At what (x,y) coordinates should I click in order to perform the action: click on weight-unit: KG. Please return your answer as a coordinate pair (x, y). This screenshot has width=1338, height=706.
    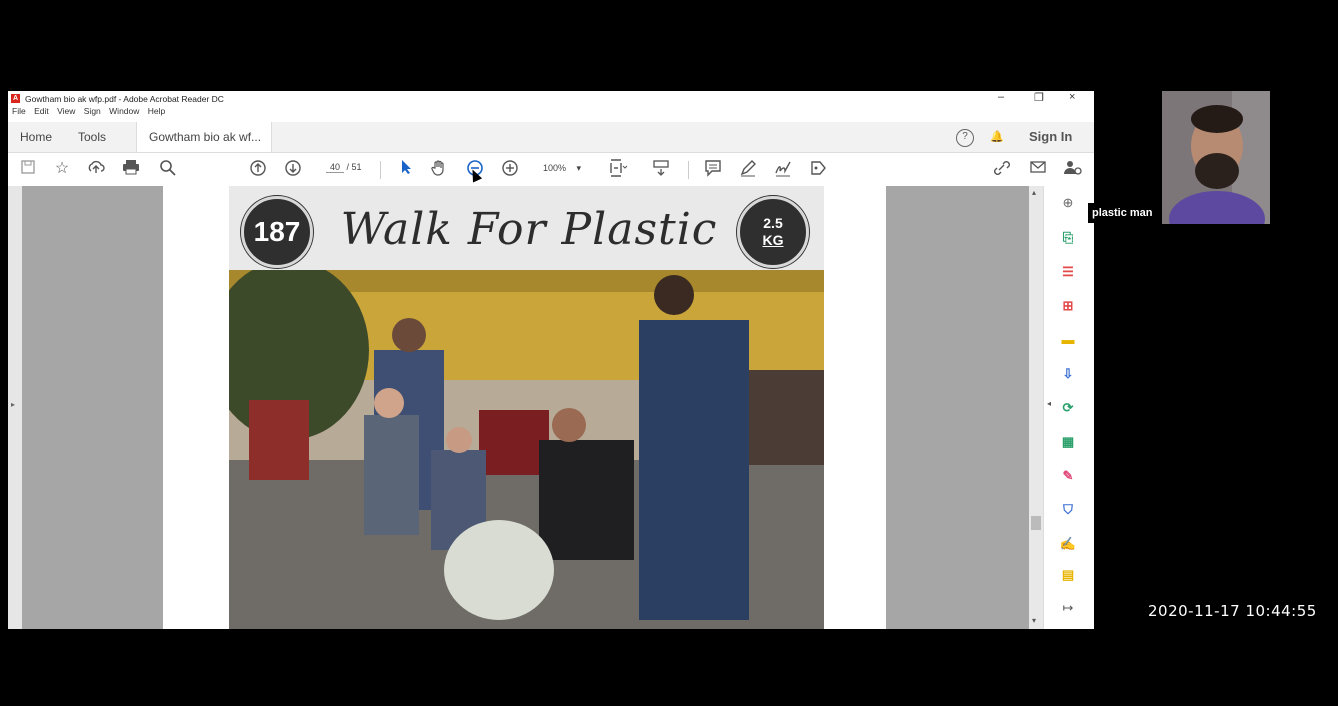
    Looking at the image, I should click on (773, 240).